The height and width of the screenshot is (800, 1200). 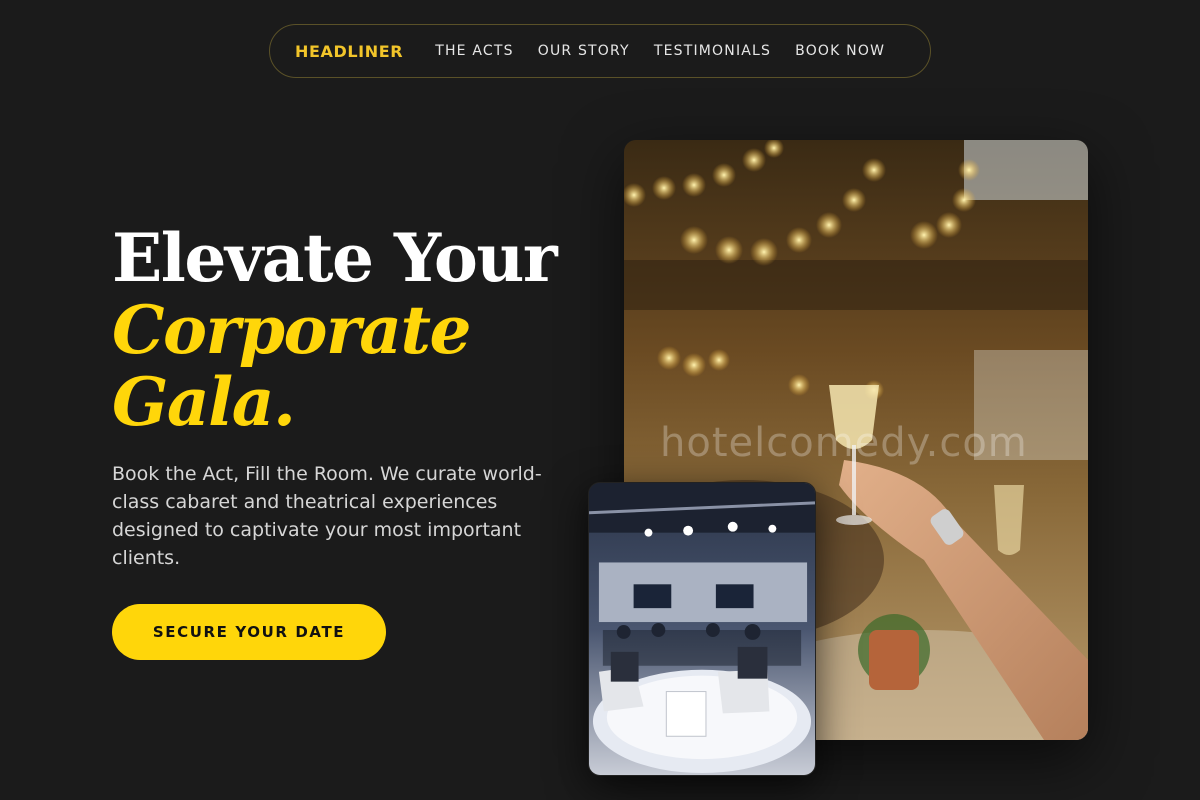 I want to click on brand-logo: HEADLINER, so click(x=349, y=51).